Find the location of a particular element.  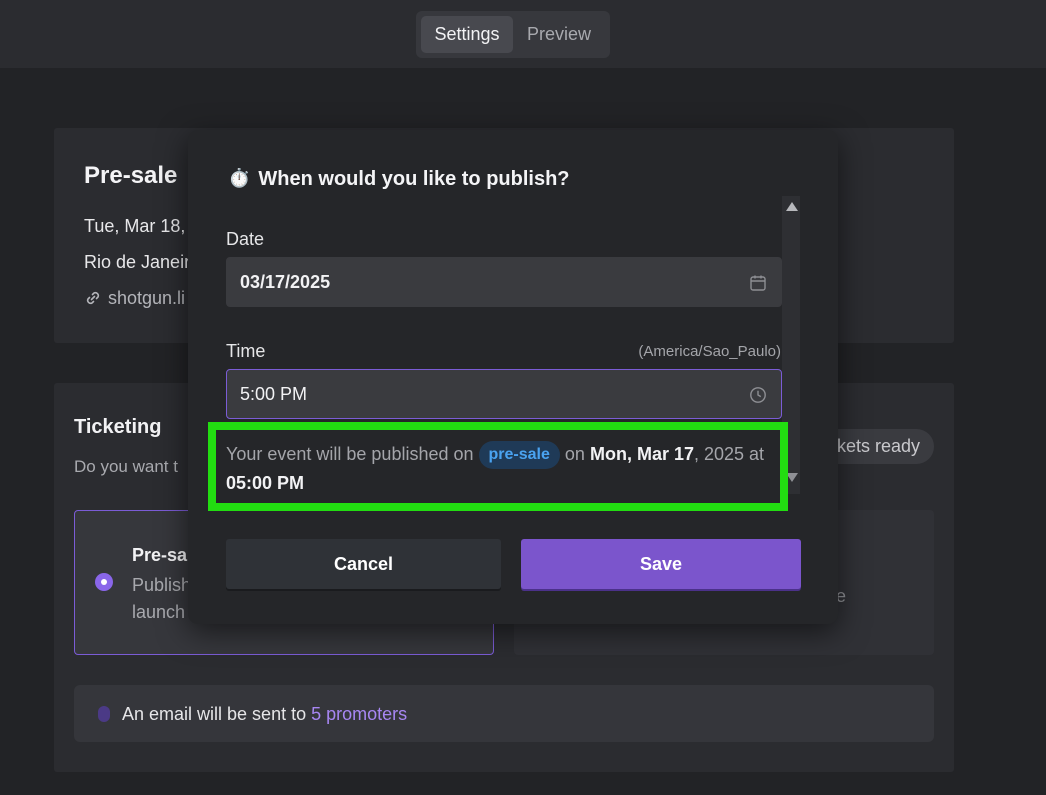

time-field: 5:00 PM is located at coordinates (504, 394).